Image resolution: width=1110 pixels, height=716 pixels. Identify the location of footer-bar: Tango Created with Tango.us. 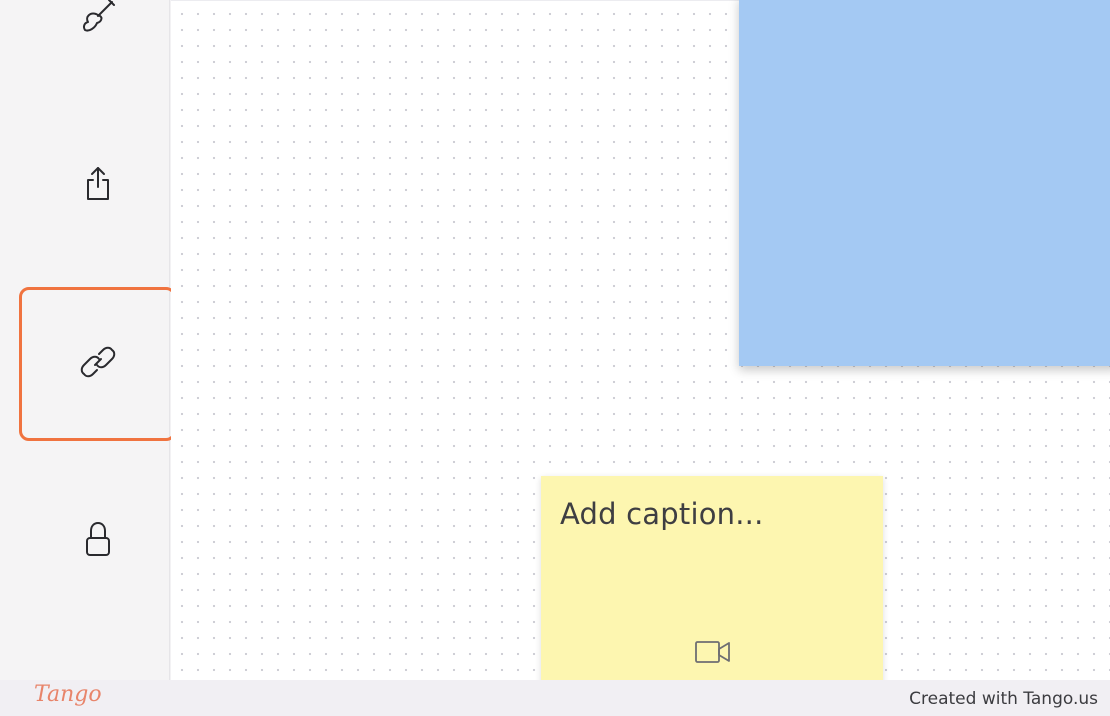
(555, 698).